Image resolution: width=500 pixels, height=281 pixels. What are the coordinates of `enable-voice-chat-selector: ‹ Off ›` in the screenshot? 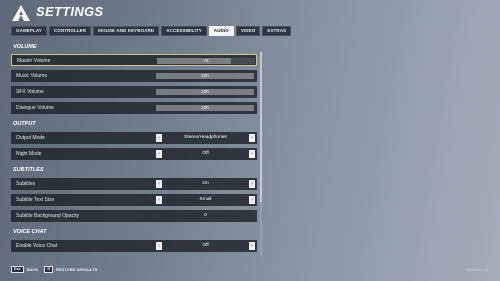 It's located at (205, 246).